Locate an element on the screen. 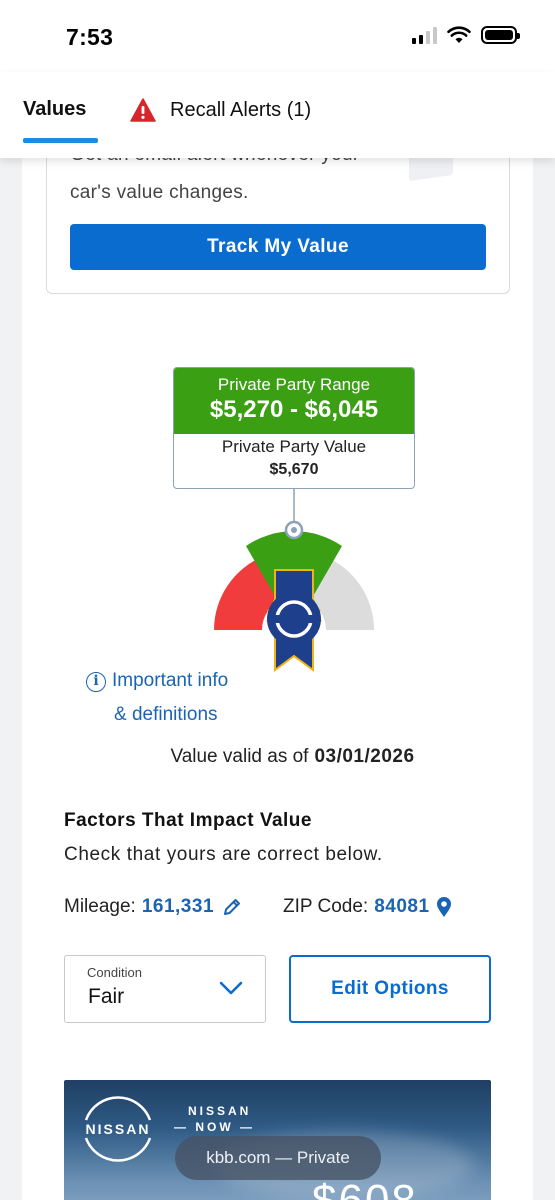 The height and width of the screenshot is (1200, 555). tab-values: Values is located at coordinates (54, 109).